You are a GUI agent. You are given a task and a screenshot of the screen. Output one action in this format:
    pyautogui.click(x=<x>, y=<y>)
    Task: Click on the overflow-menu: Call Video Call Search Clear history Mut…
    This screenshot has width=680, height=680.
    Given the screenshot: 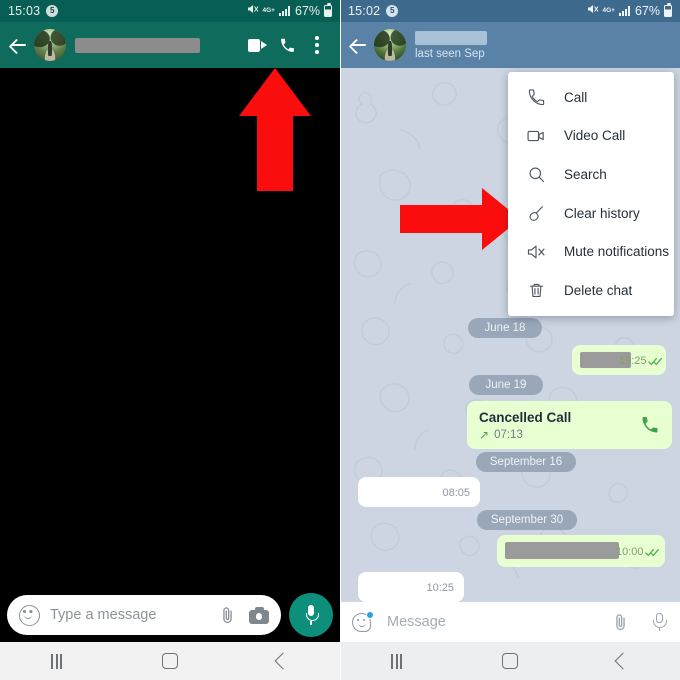 What is the action you would take?
    pyautogui.click(x=591, y=194)
    